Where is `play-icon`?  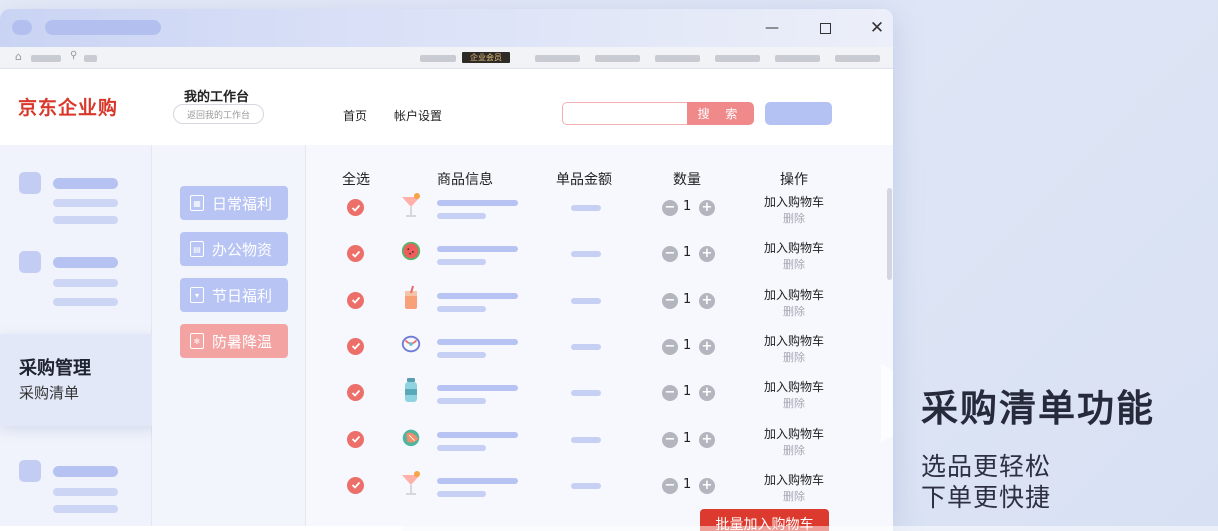
play-icon is located at coordinates (887, 403).